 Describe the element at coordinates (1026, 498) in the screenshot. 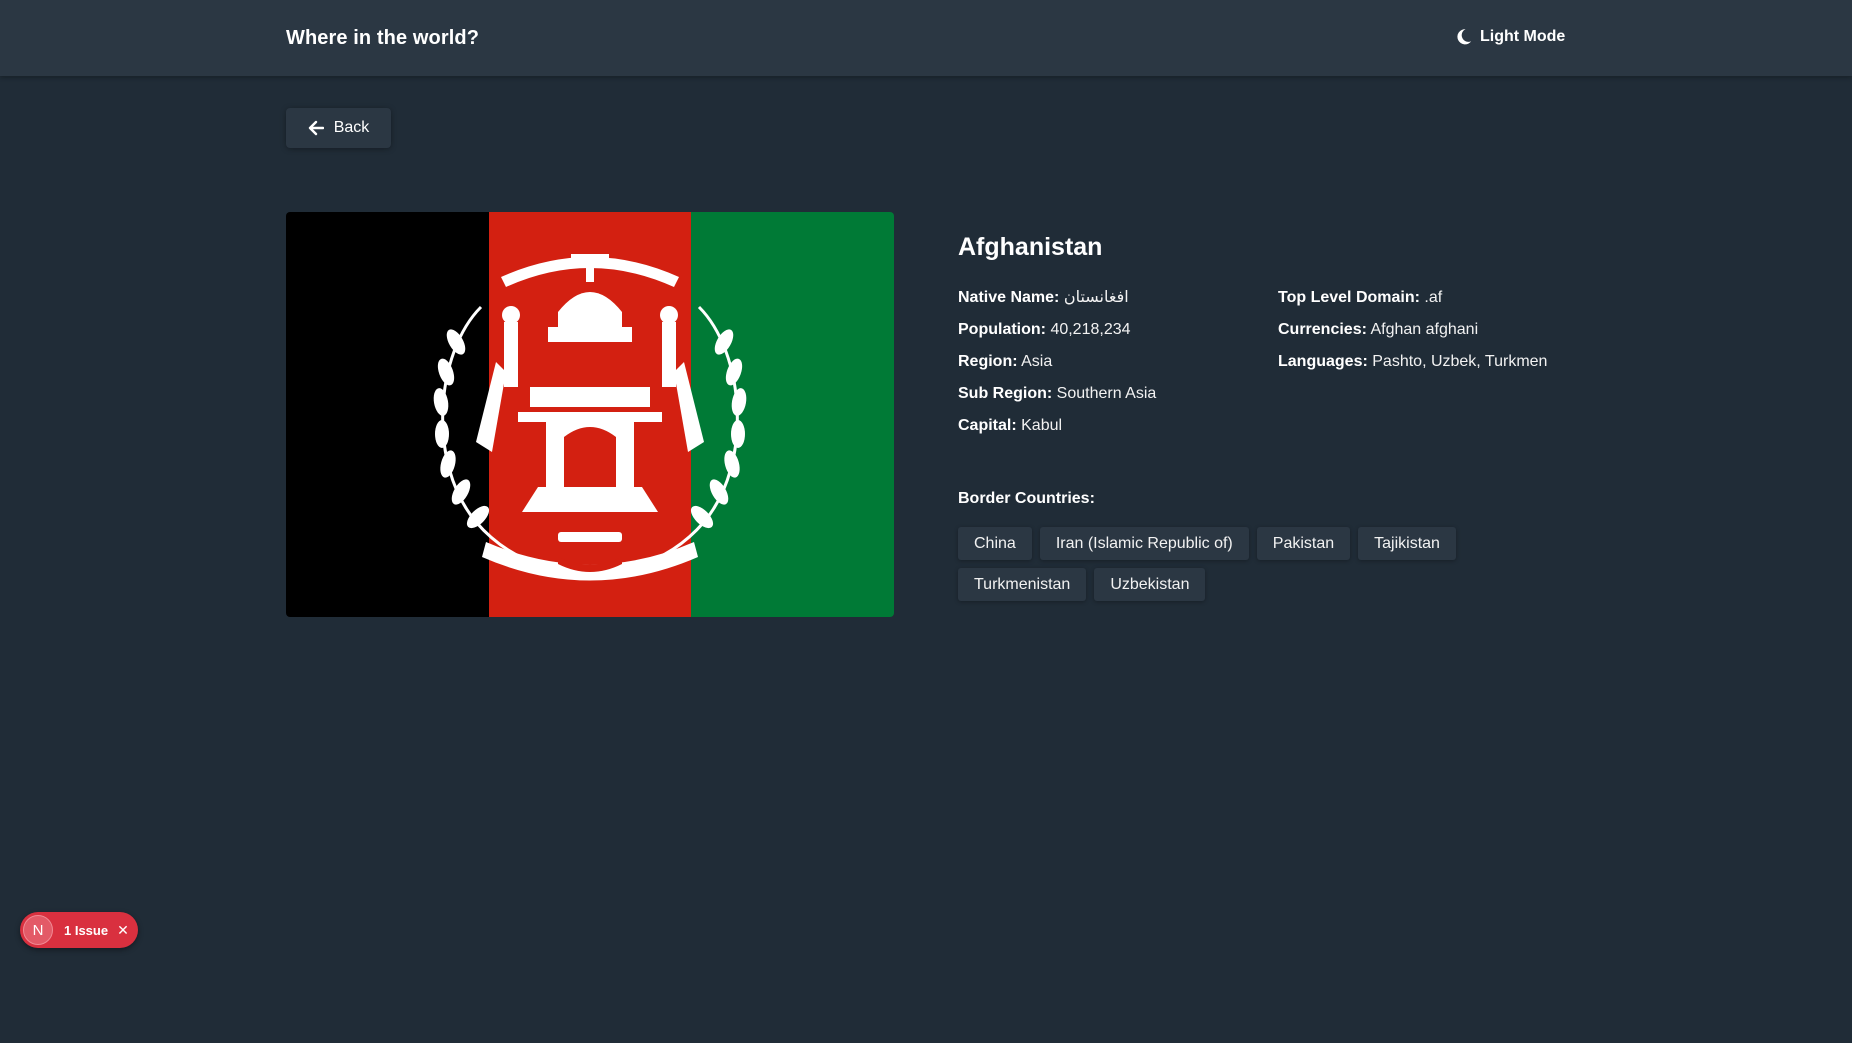

I see `border-countries-label: Border Countries:` at that location.